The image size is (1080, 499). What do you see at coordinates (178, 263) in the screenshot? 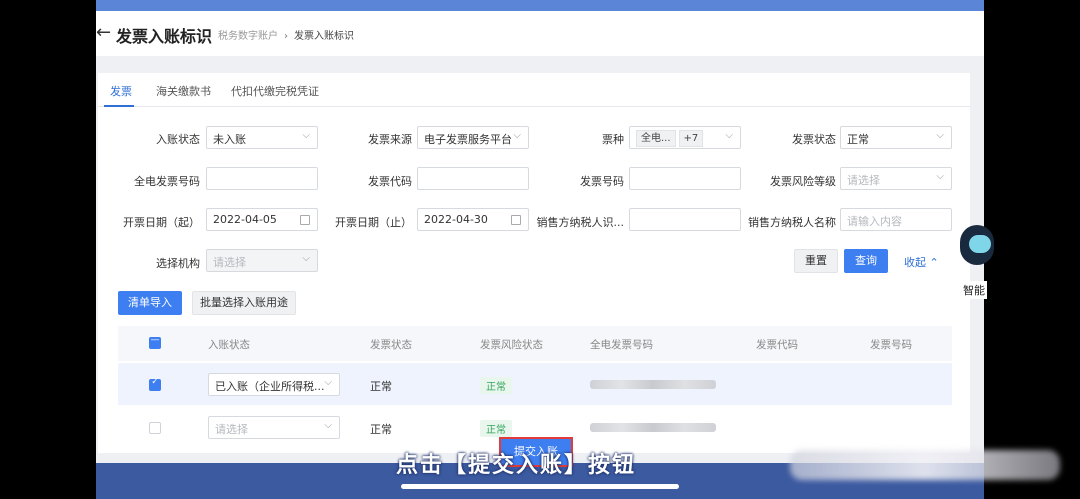
I see `org-label: 选择机构` at bounding box center [178, 263].